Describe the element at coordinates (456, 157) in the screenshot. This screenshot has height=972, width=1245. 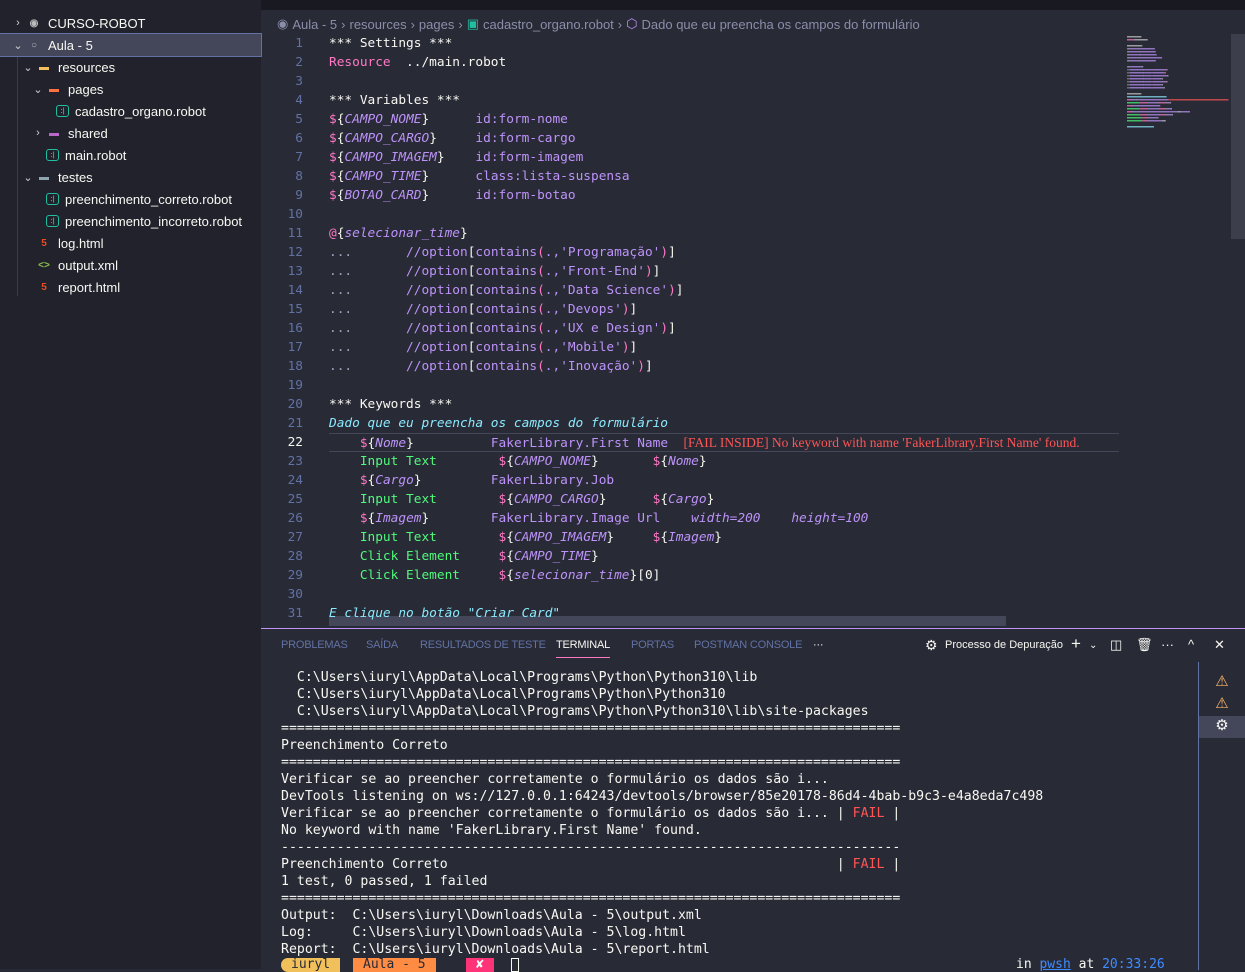
I see `line-content: ${CAMPO_IMAGEM} id:form-imagem` at that location.